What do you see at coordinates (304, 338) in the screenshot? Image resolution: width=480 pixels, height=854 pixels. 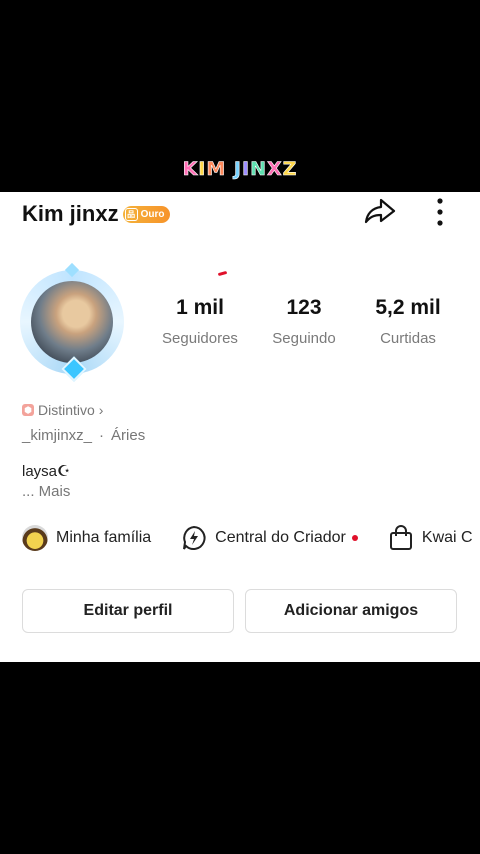 I see `stat-label: Seguindo` at bounding box center [304, 338].